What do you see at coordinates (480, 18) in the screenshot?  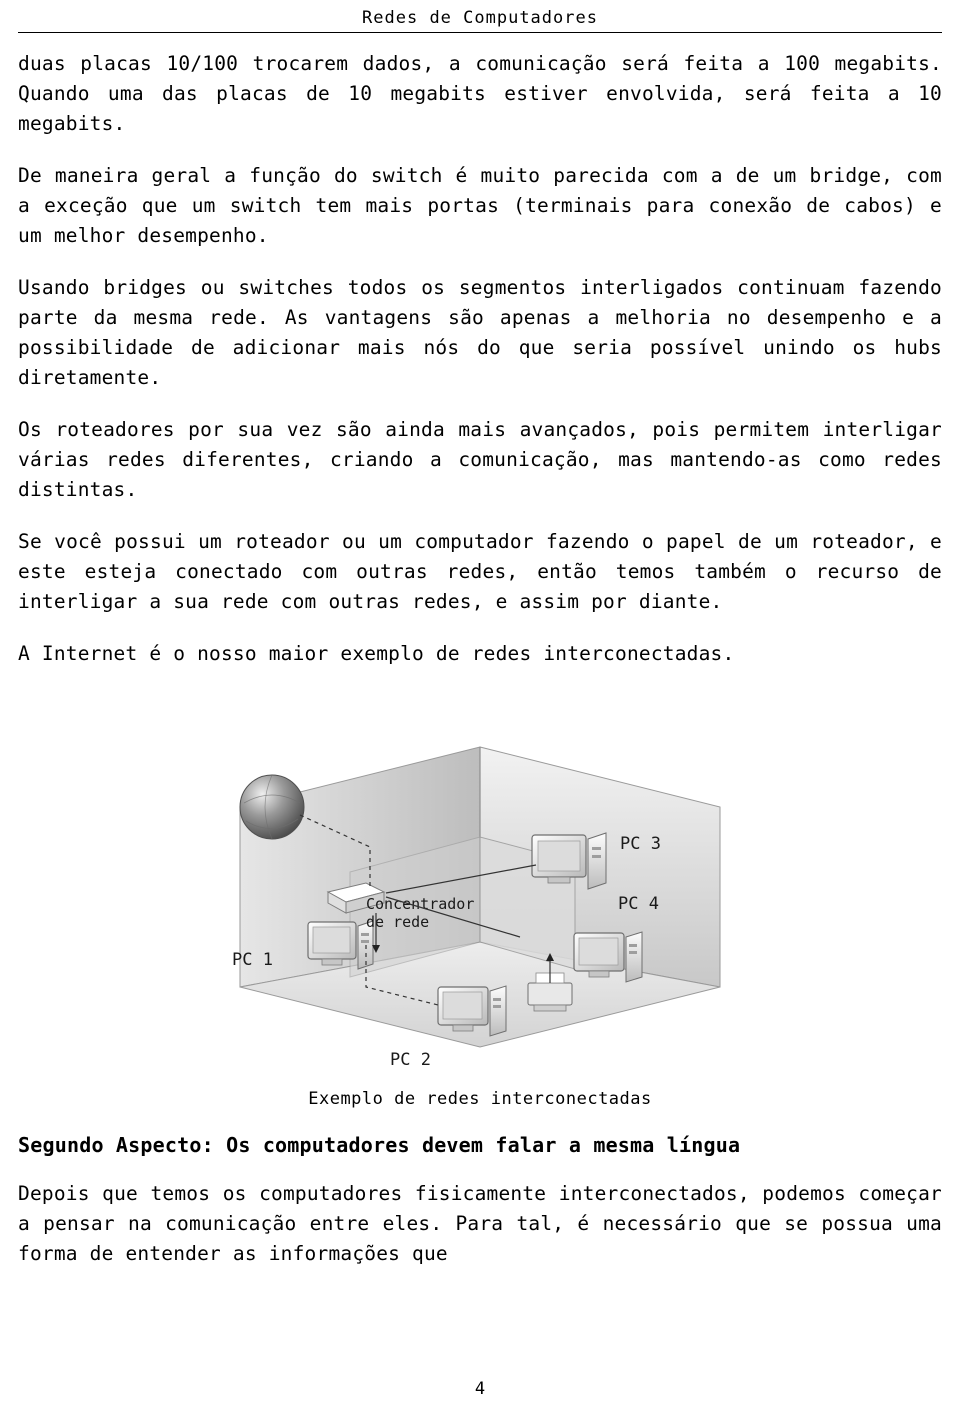 I see `page-header-title: Redes de Computadores` at bounding box center [480, 18].